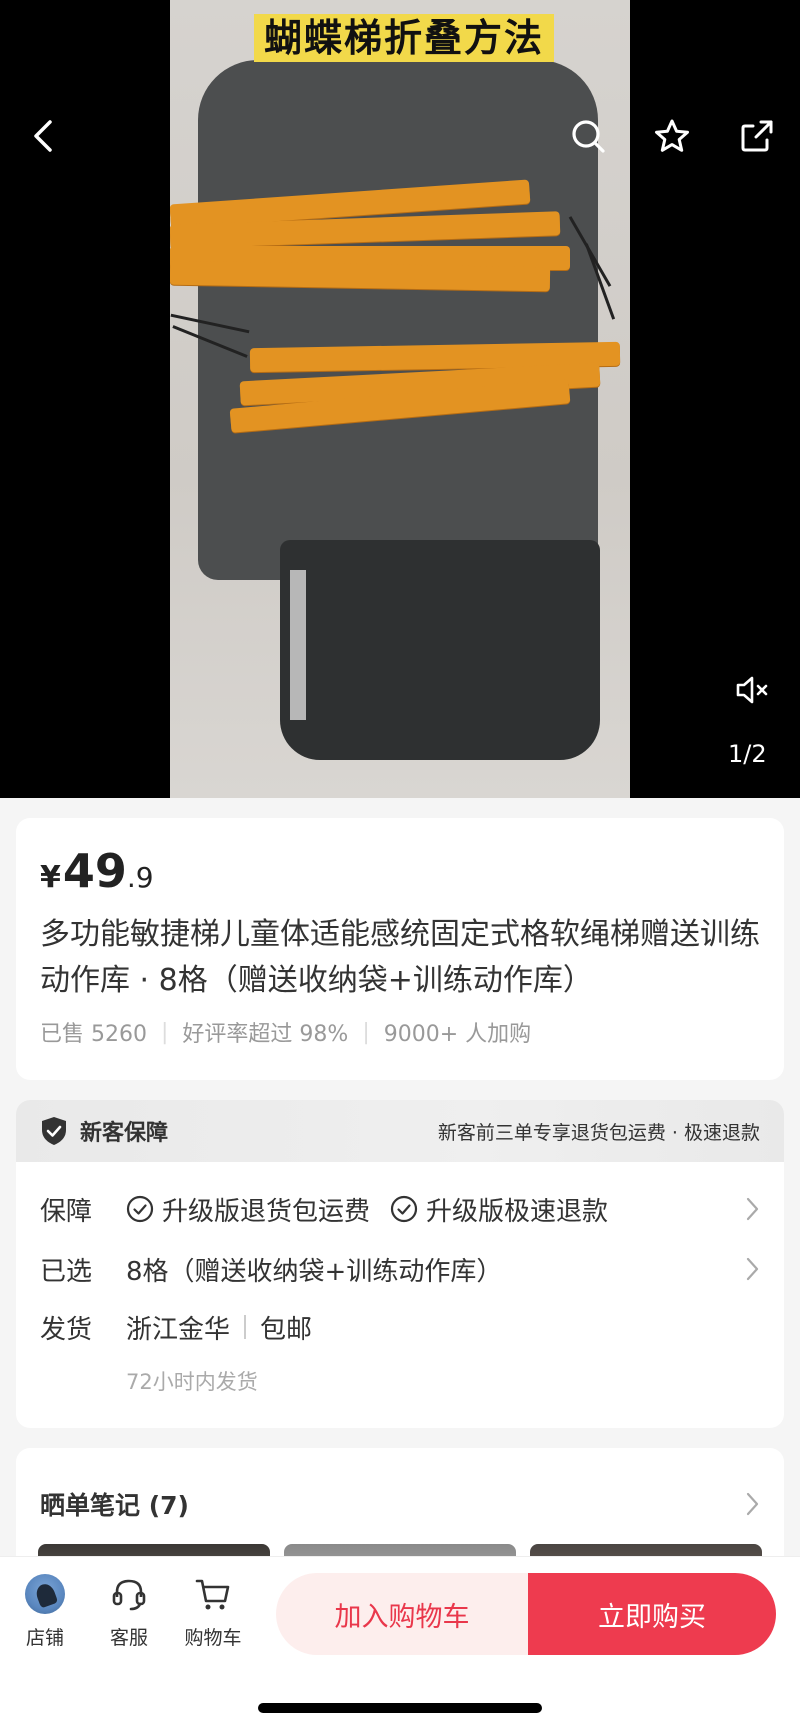 This screenshot has width=800, height=1731. I want to click on video-shorts, so click(440, 650).